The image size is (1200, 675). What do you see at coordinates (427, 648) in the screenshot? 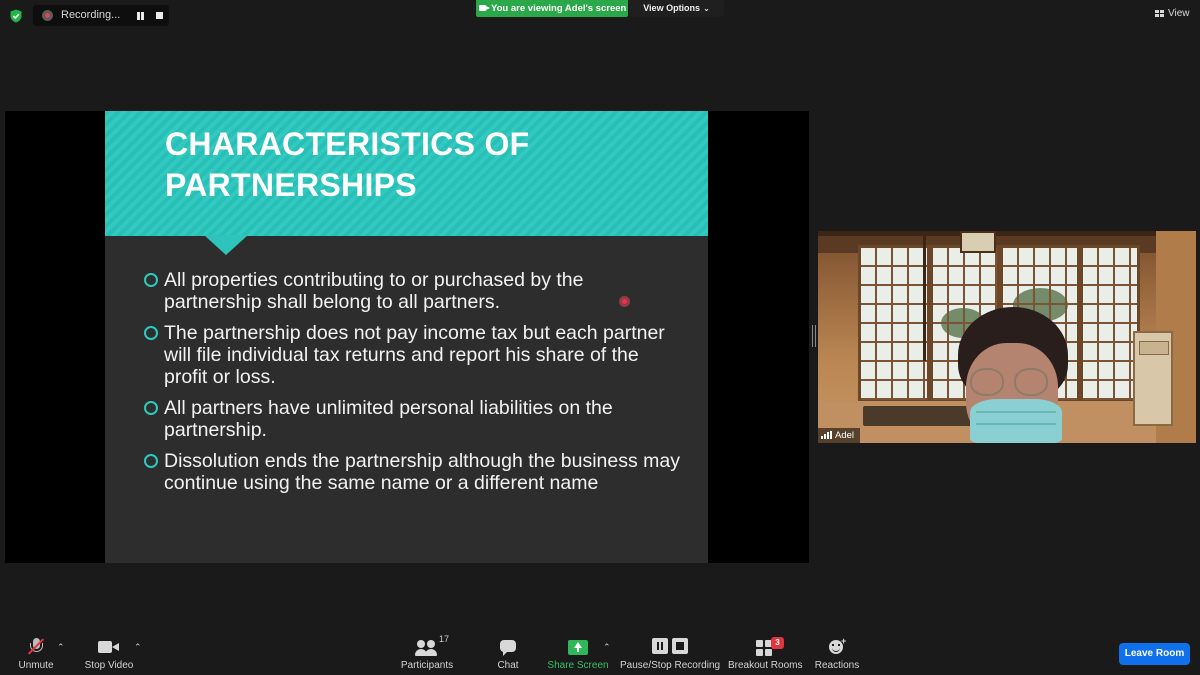
I see `people-icon` at bounding box center [427, 648].